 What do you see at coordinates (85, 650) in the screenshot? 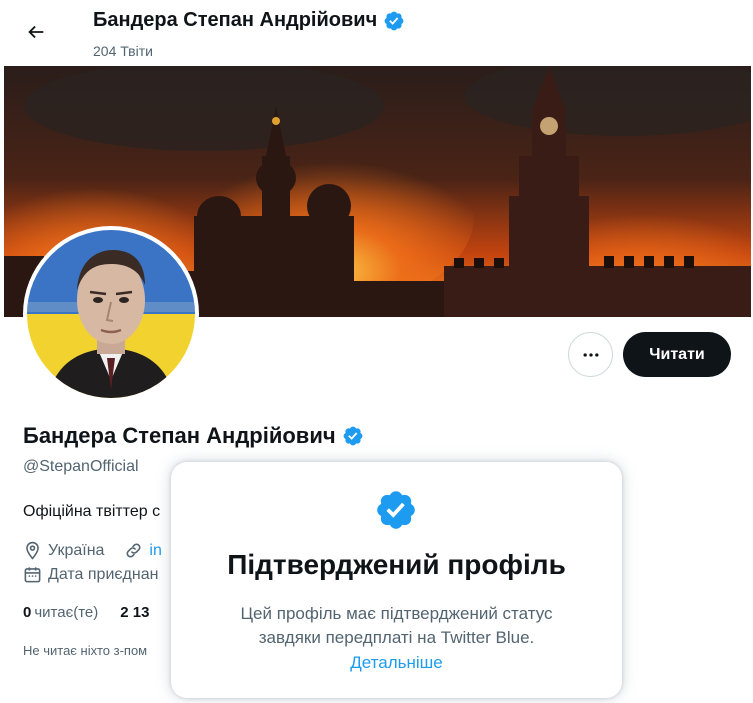
I see `followed-by-note: Не читає ніхто з-пом` at bounding box center [85, 650].